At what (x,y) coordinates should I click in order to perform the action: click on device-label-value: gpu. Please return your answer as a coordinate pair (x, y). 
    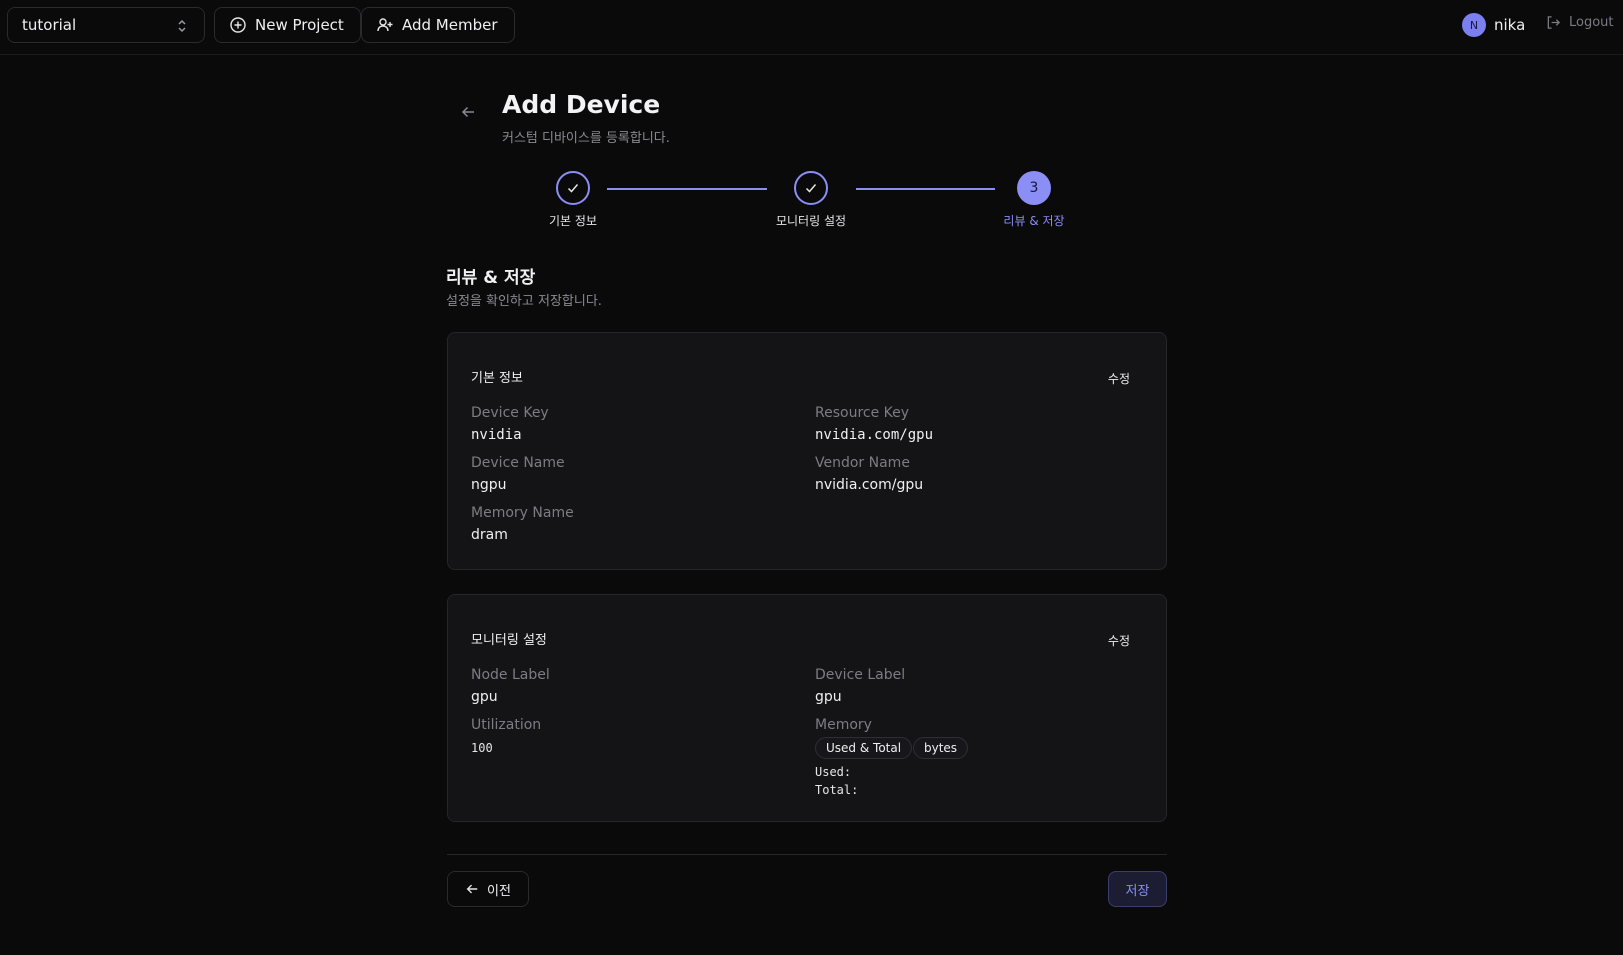
    Looking at the image, I should click on (828, 697).